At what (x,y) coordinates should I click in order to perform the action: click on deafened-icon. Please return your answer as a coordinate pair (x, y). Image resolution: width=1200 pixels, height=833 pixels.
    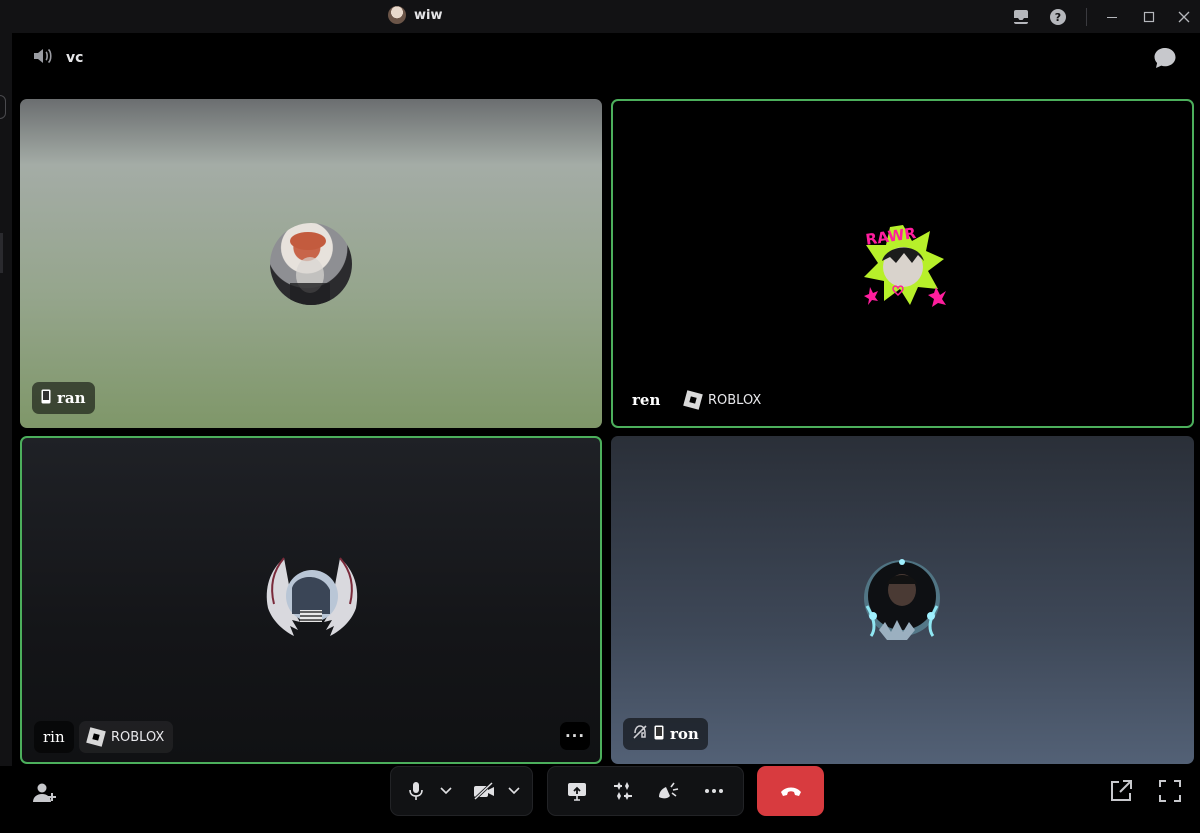
    Looking at the image, I should click on (640, 734).